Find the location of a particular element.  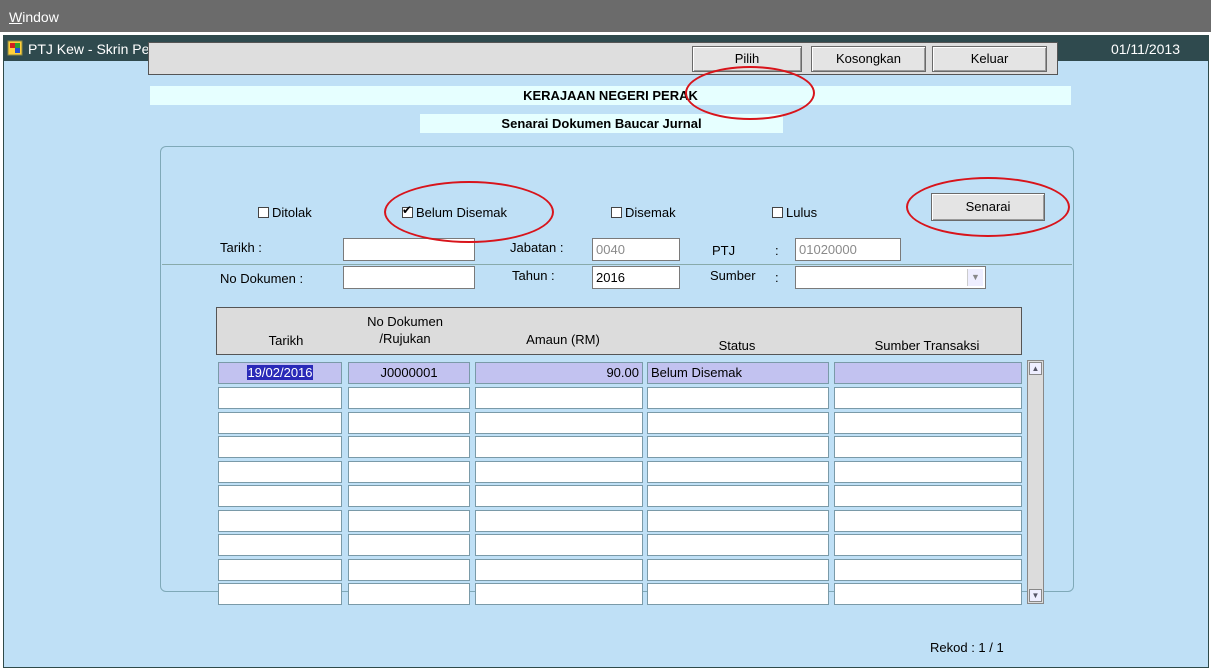

menu-bar: Window is located at coordinates (605, 16).